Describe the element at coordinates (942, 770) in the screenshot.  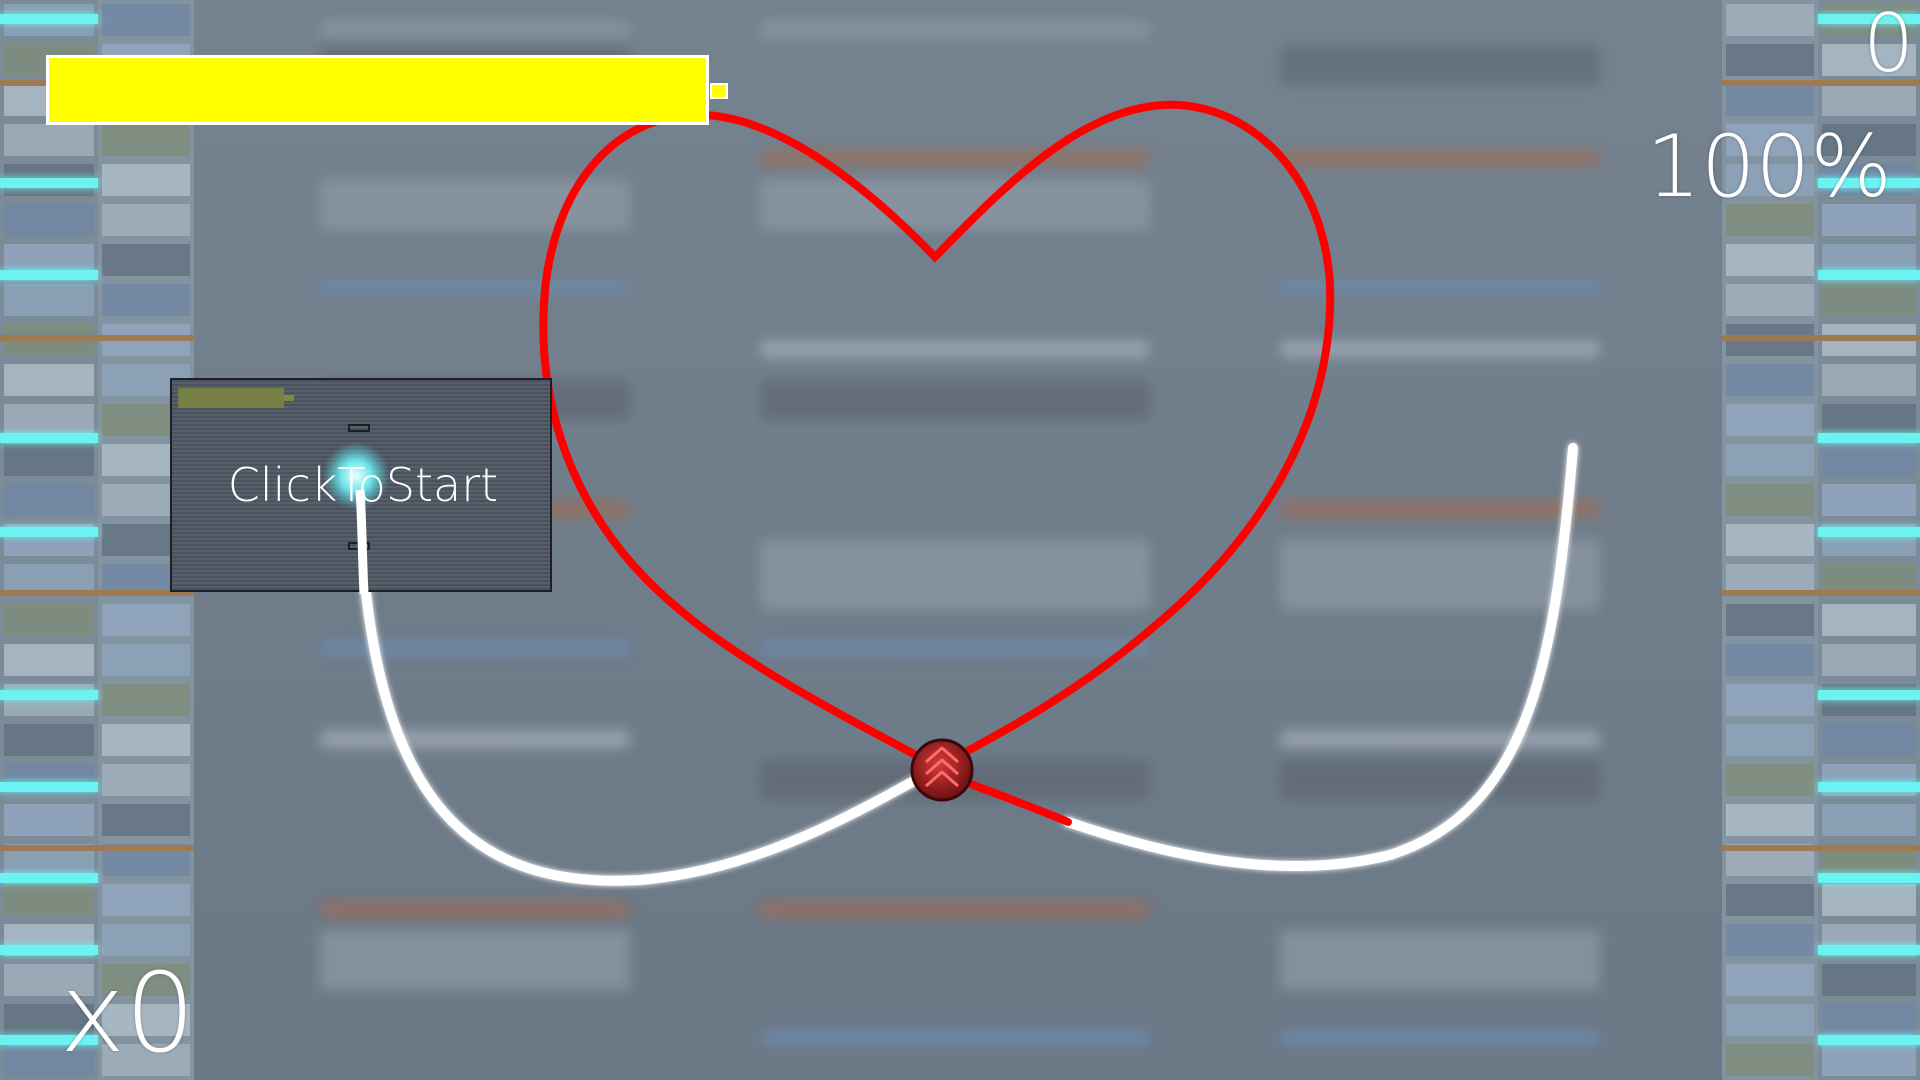
I see `player-orb` at that location.